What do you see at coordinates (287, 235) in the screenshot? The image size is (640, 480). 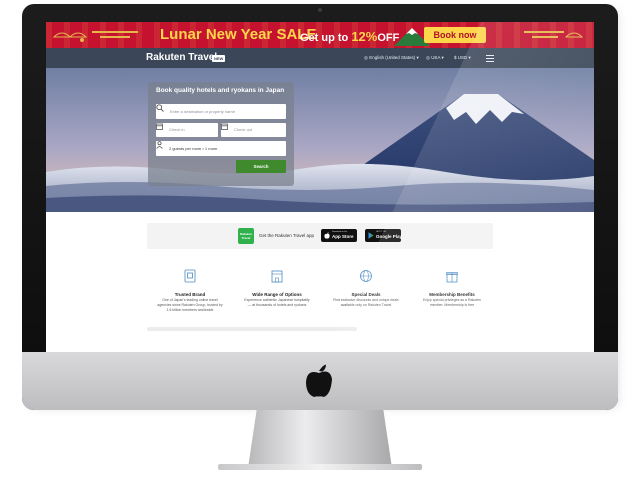 I see `app-promo-text: Get the Rakuten Travel app` at bounding box center [287, 235].